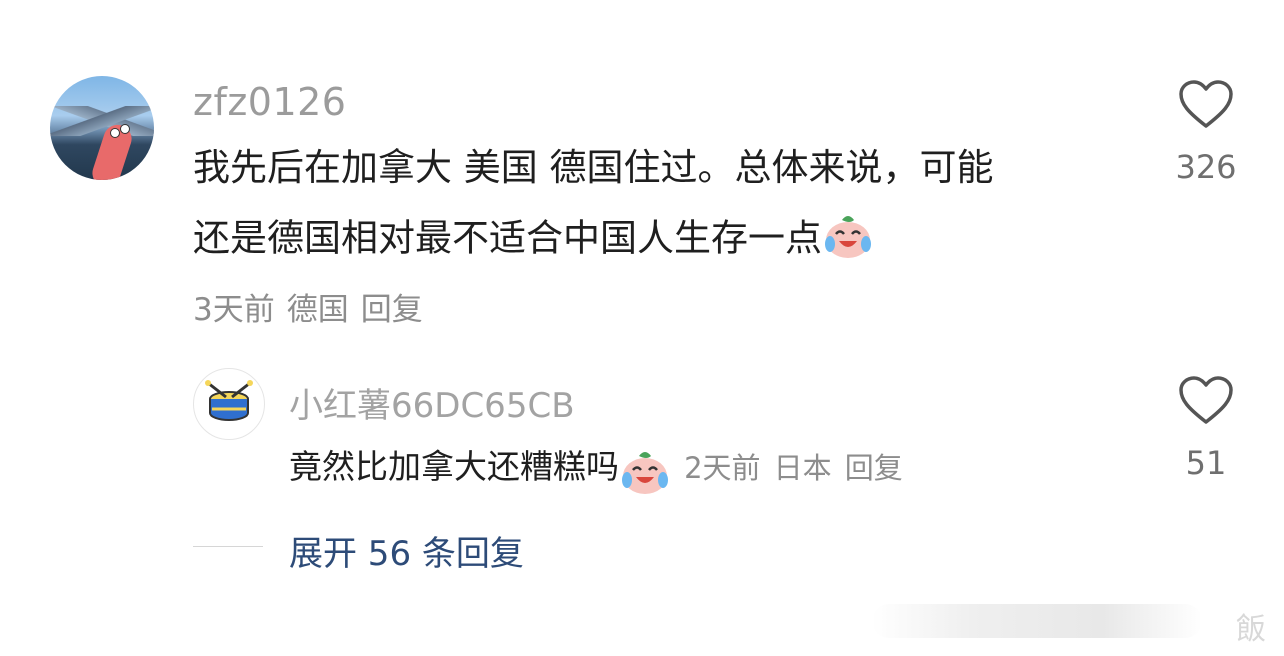 This screenshot has height=656, width=1284. I want to click on like-heart-icon, so click(1206, 105).